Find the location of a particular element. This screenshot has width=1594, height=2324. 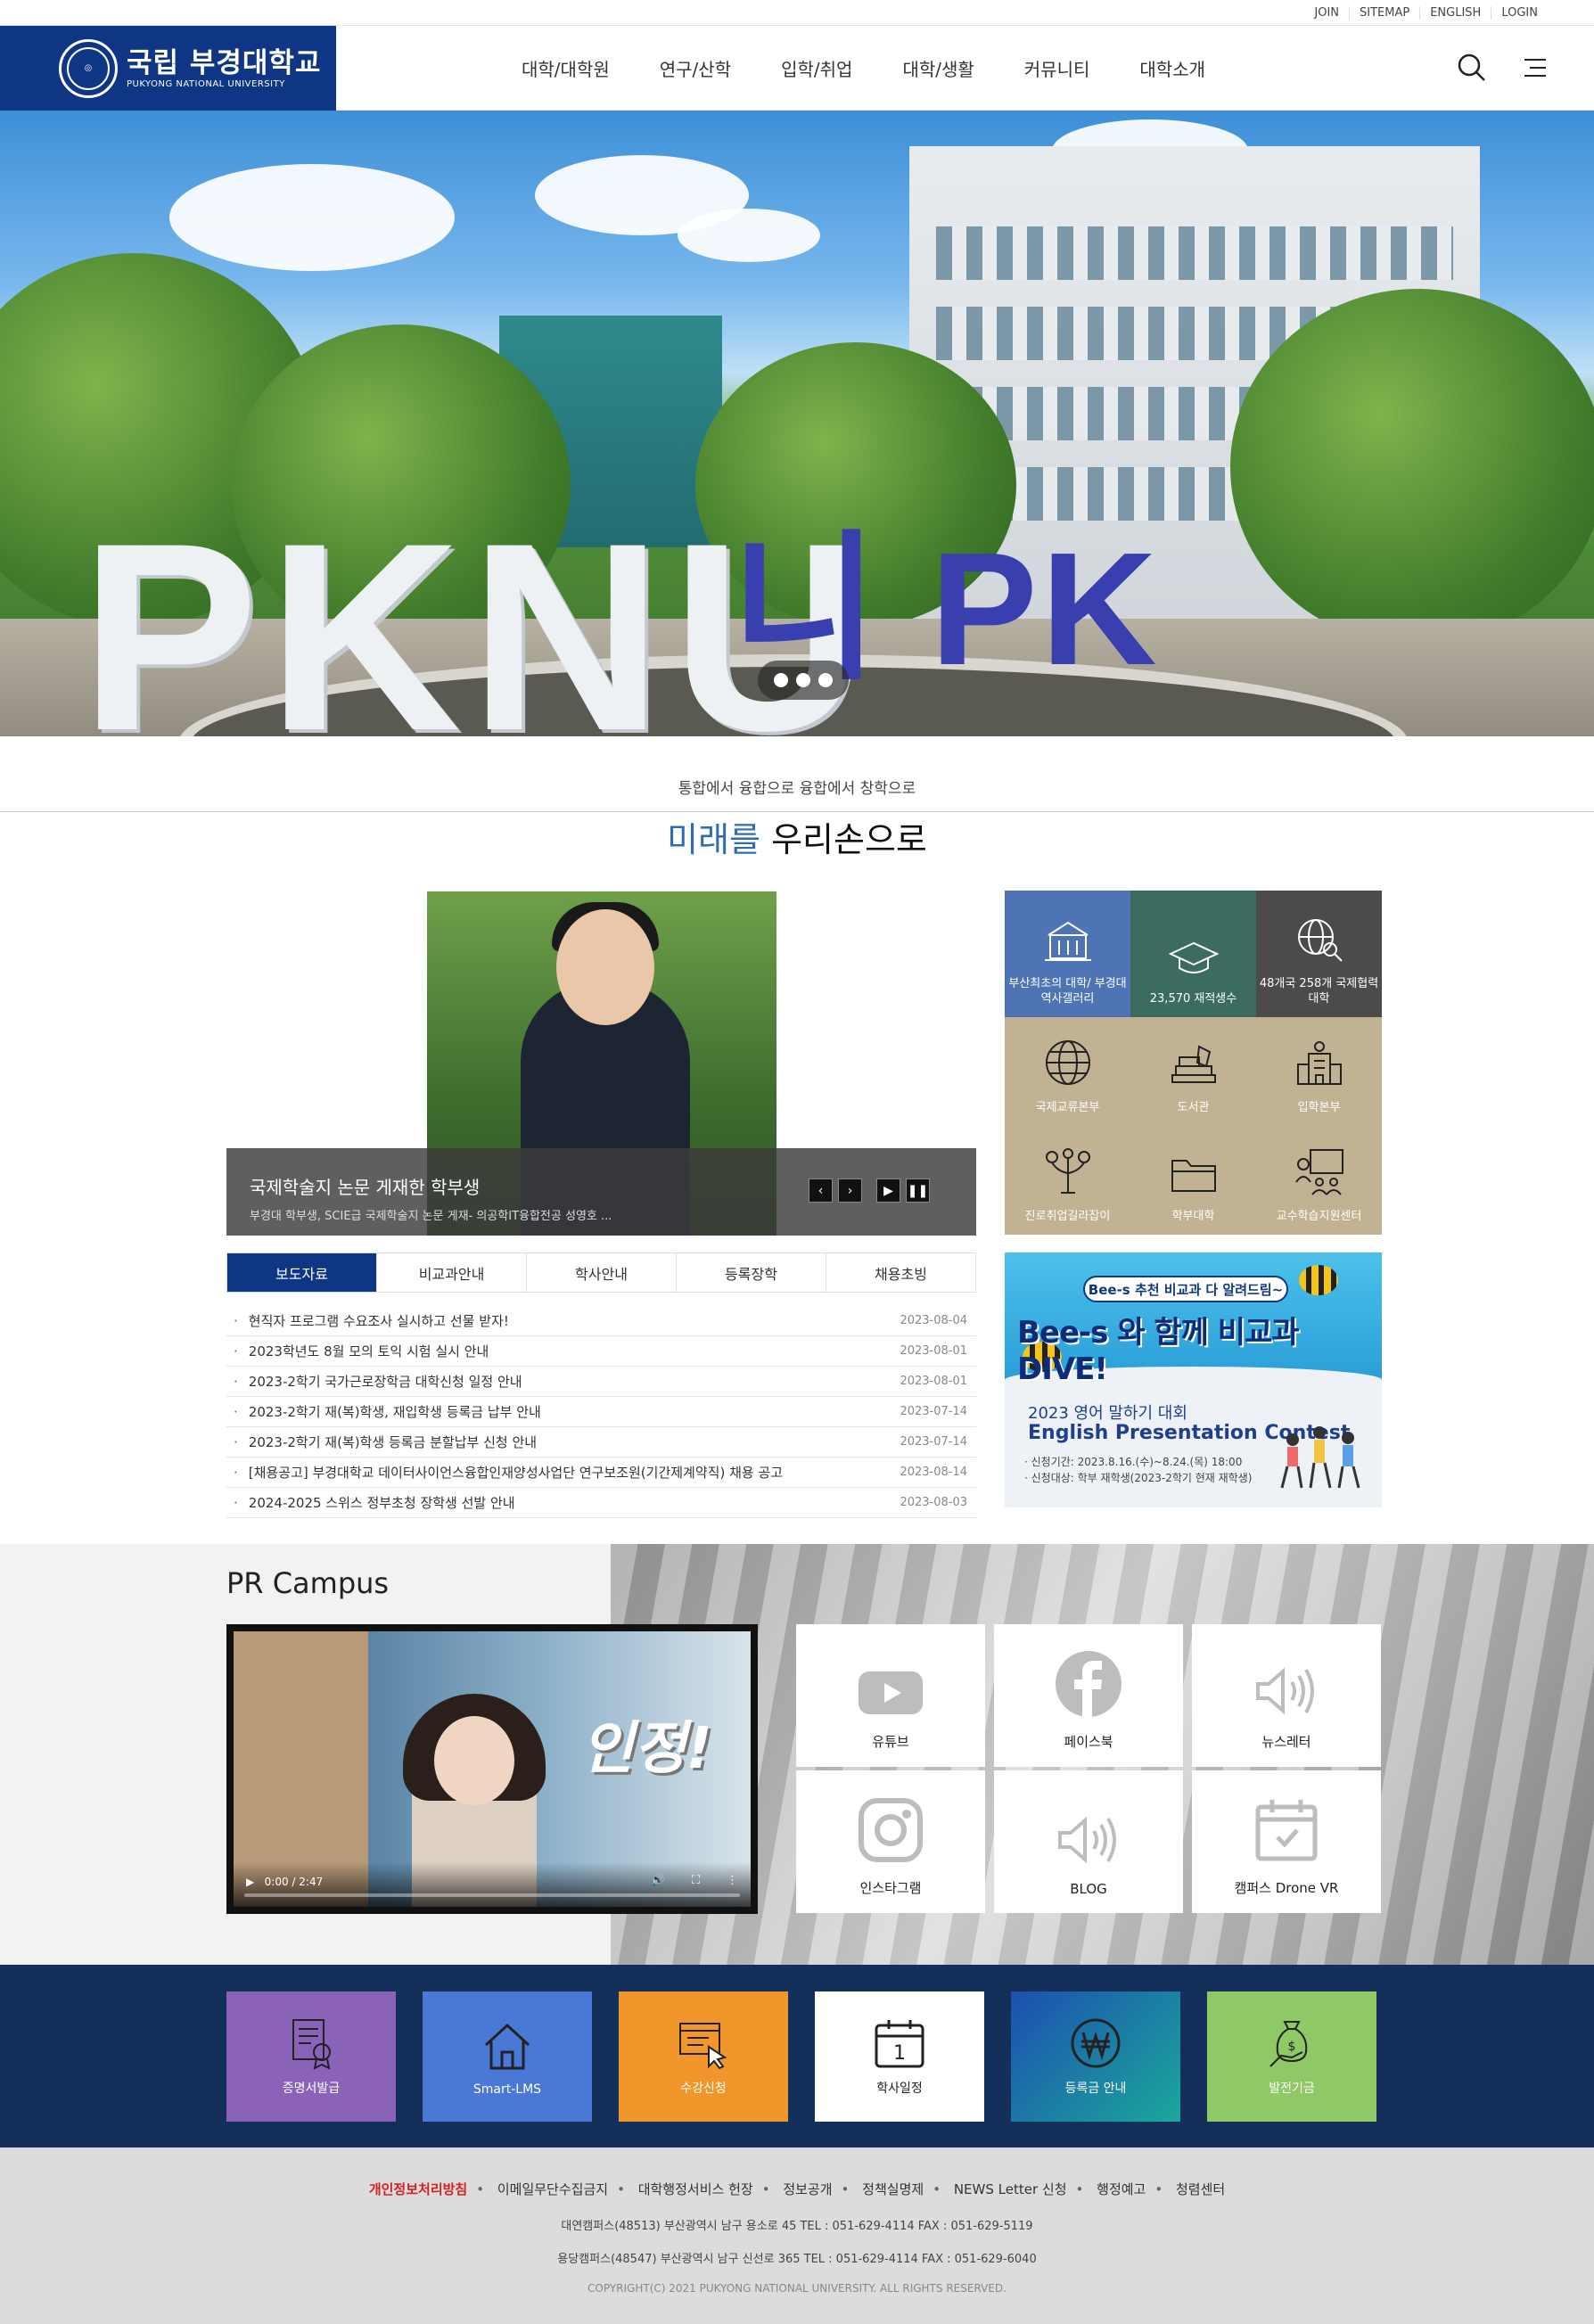

footer-link-disclosure: 정보공개 is located at coordinates (807, 2189).